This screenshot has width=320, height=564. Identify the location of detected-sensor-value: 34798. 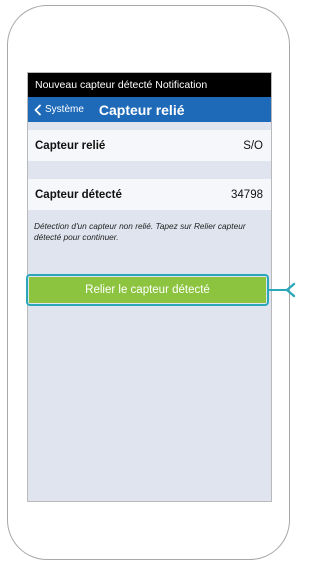
(247, 194).